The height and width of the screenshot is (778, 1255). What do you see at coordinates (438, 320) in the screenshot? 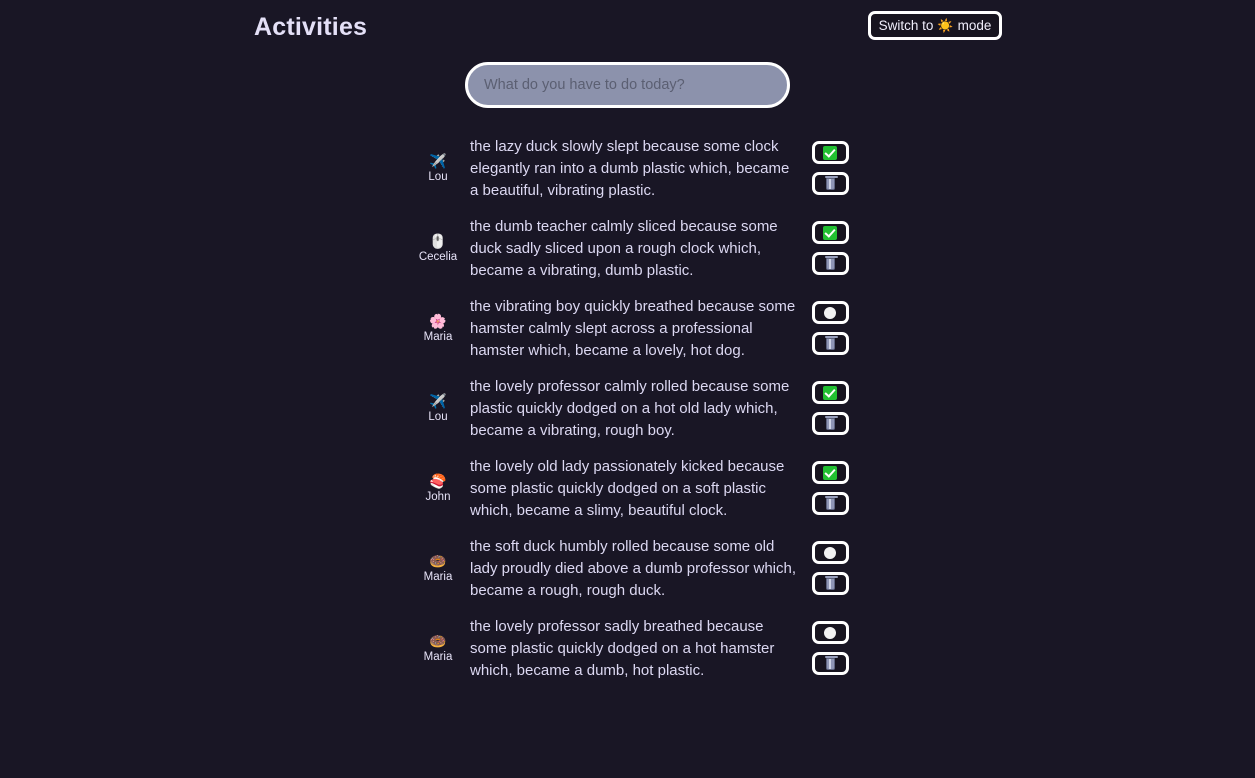
I see `avatar-emoji-icon: 🌸` at bounding box center [438, 320].